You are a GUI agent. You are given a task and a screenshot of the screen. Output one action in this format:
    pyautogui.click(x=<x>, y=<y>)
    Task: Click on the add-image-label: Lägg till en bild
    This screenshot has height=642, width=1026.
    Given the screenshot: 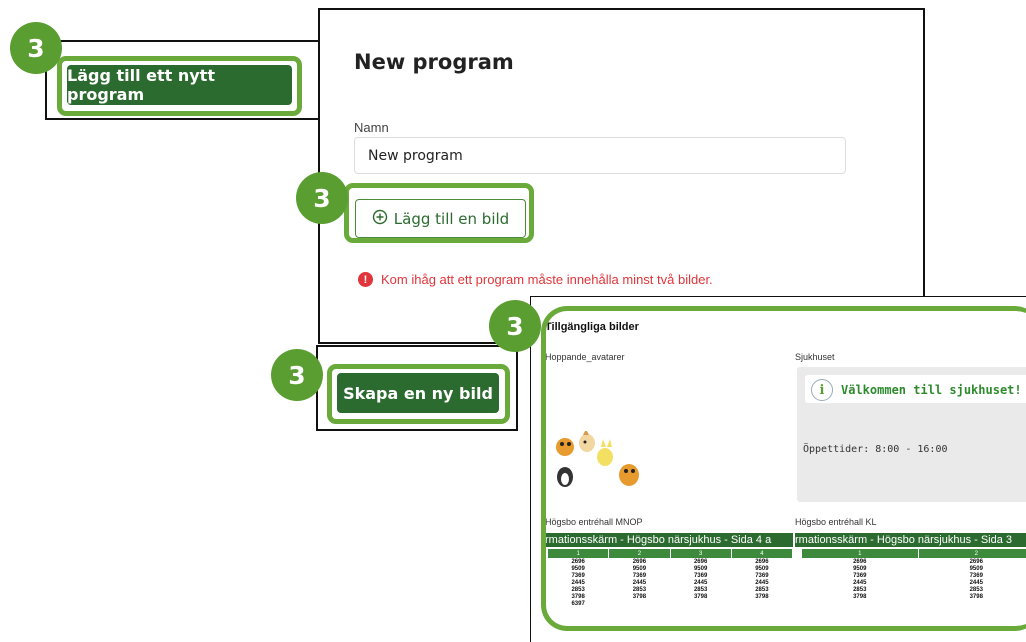 What is the action you would take?
    pyautogui.click(x=451, y=219)
    